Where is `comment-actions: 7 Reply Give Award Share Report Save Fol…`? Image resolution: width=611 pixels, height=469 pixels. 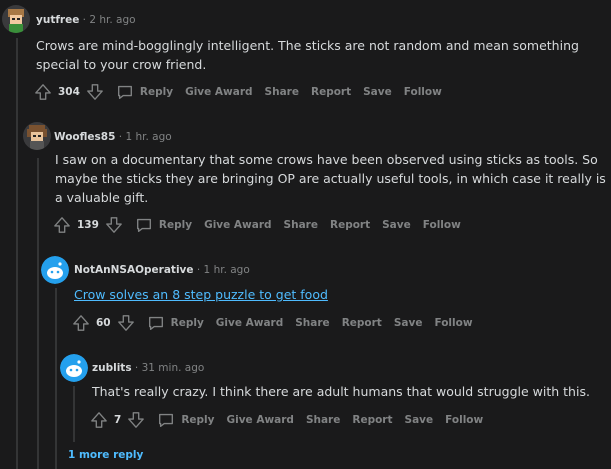 comment-actions: 7 Reply Give Award Share Report Save Fol… is located at coordinates (286, 420).